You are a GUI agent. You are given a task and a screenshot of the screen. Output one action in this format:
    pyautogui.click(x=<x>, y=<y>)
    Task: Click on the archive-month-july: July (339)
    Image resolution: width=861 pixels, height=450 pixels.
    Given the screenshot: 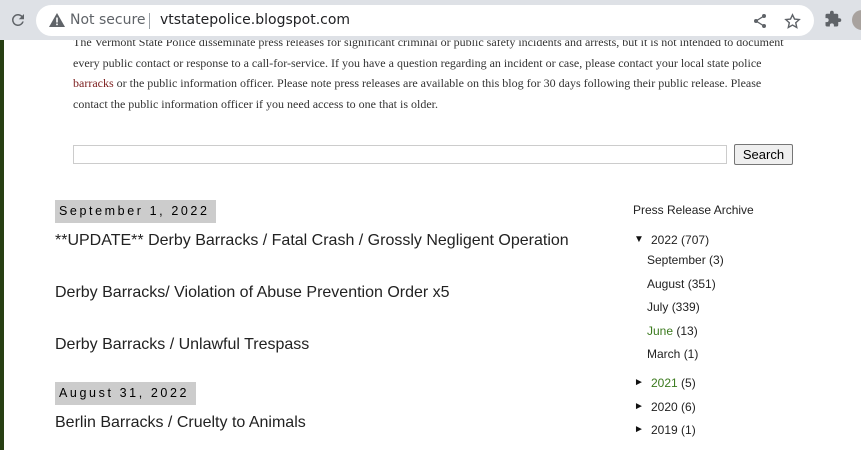 What is the action you would take?
    pyautogui.click(x=673, y=307)
    